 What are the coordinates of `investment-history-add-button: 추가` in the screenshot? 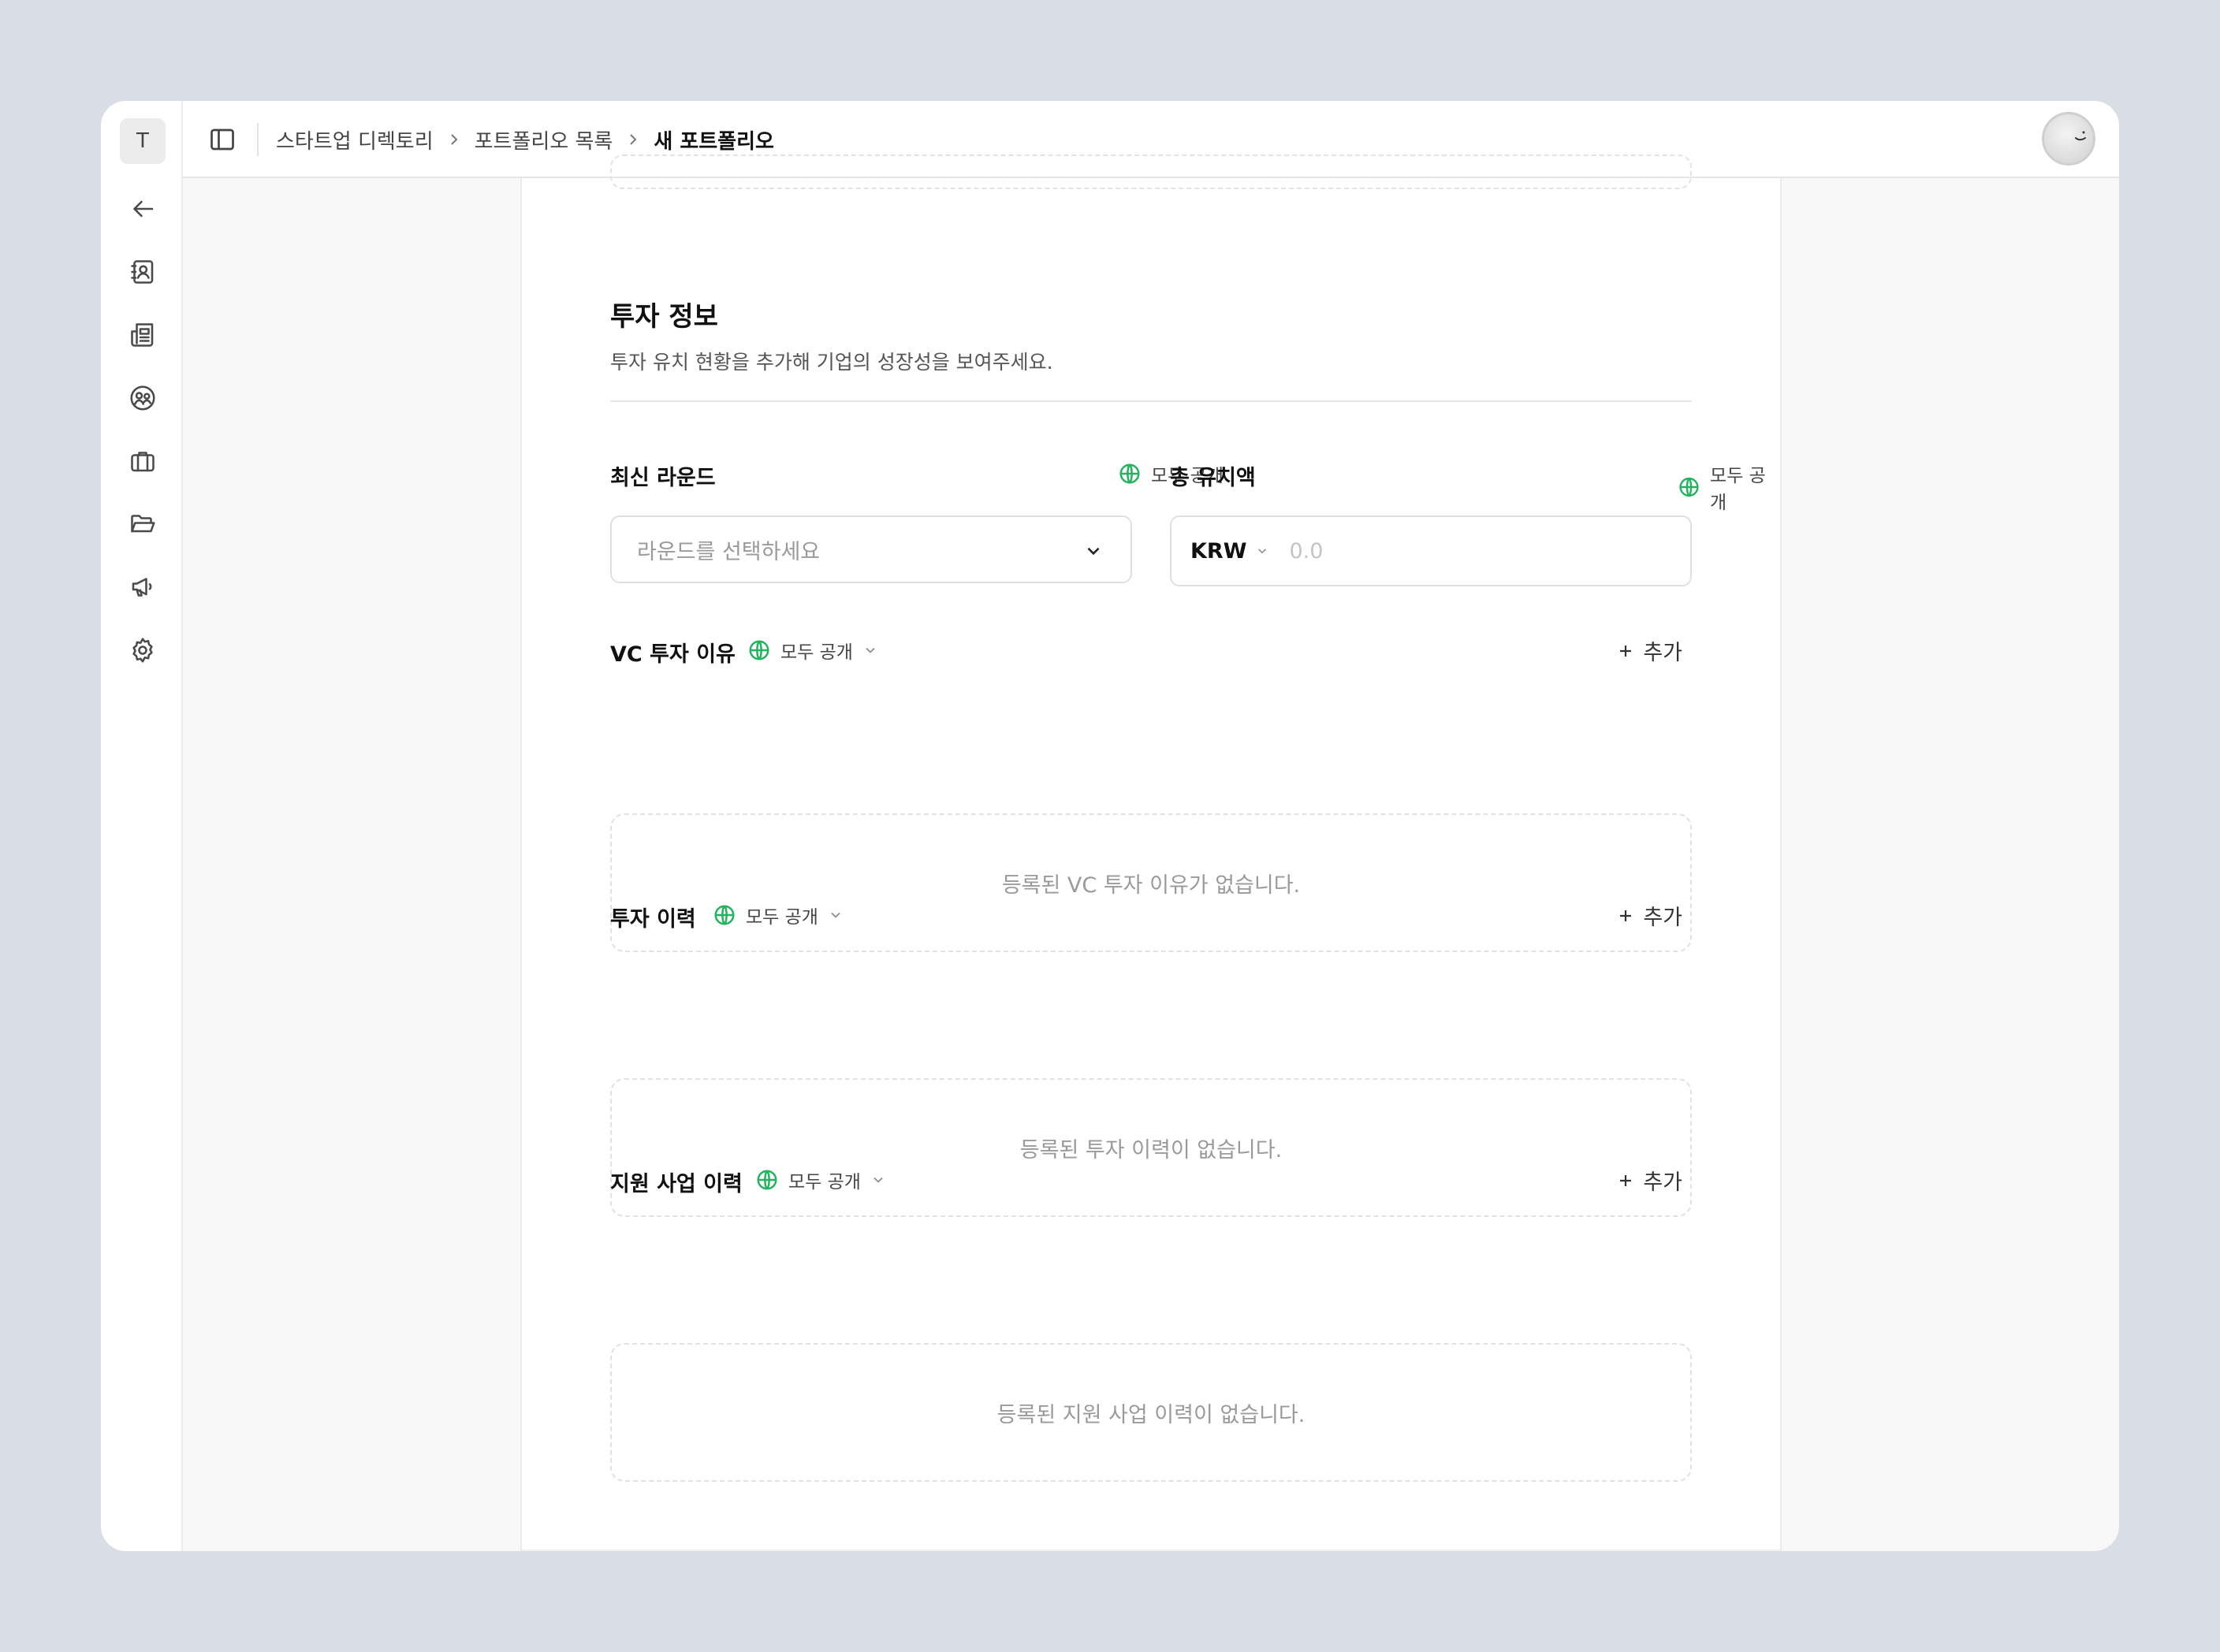 It's located at (1649, 915).